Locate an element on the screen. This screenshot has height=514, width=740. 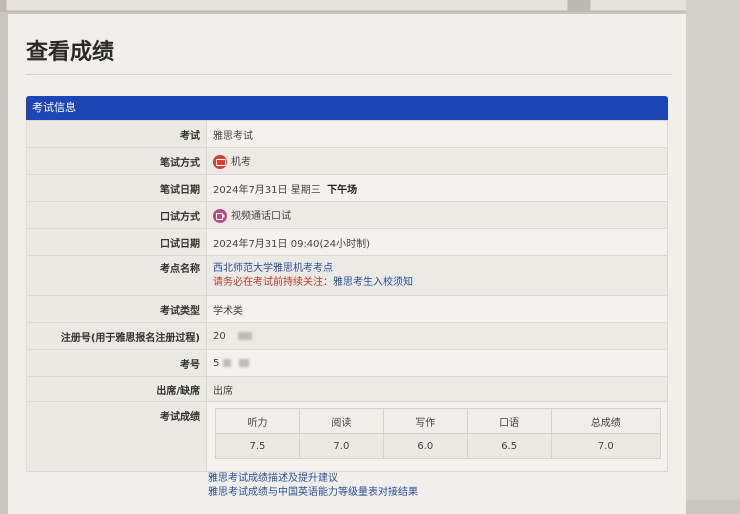
bottom-links: 雅思考试成绩描述及提升建议 雅思考试成绩与中国英语能力等级量表对接结果 is located at coordinates (313, 486).